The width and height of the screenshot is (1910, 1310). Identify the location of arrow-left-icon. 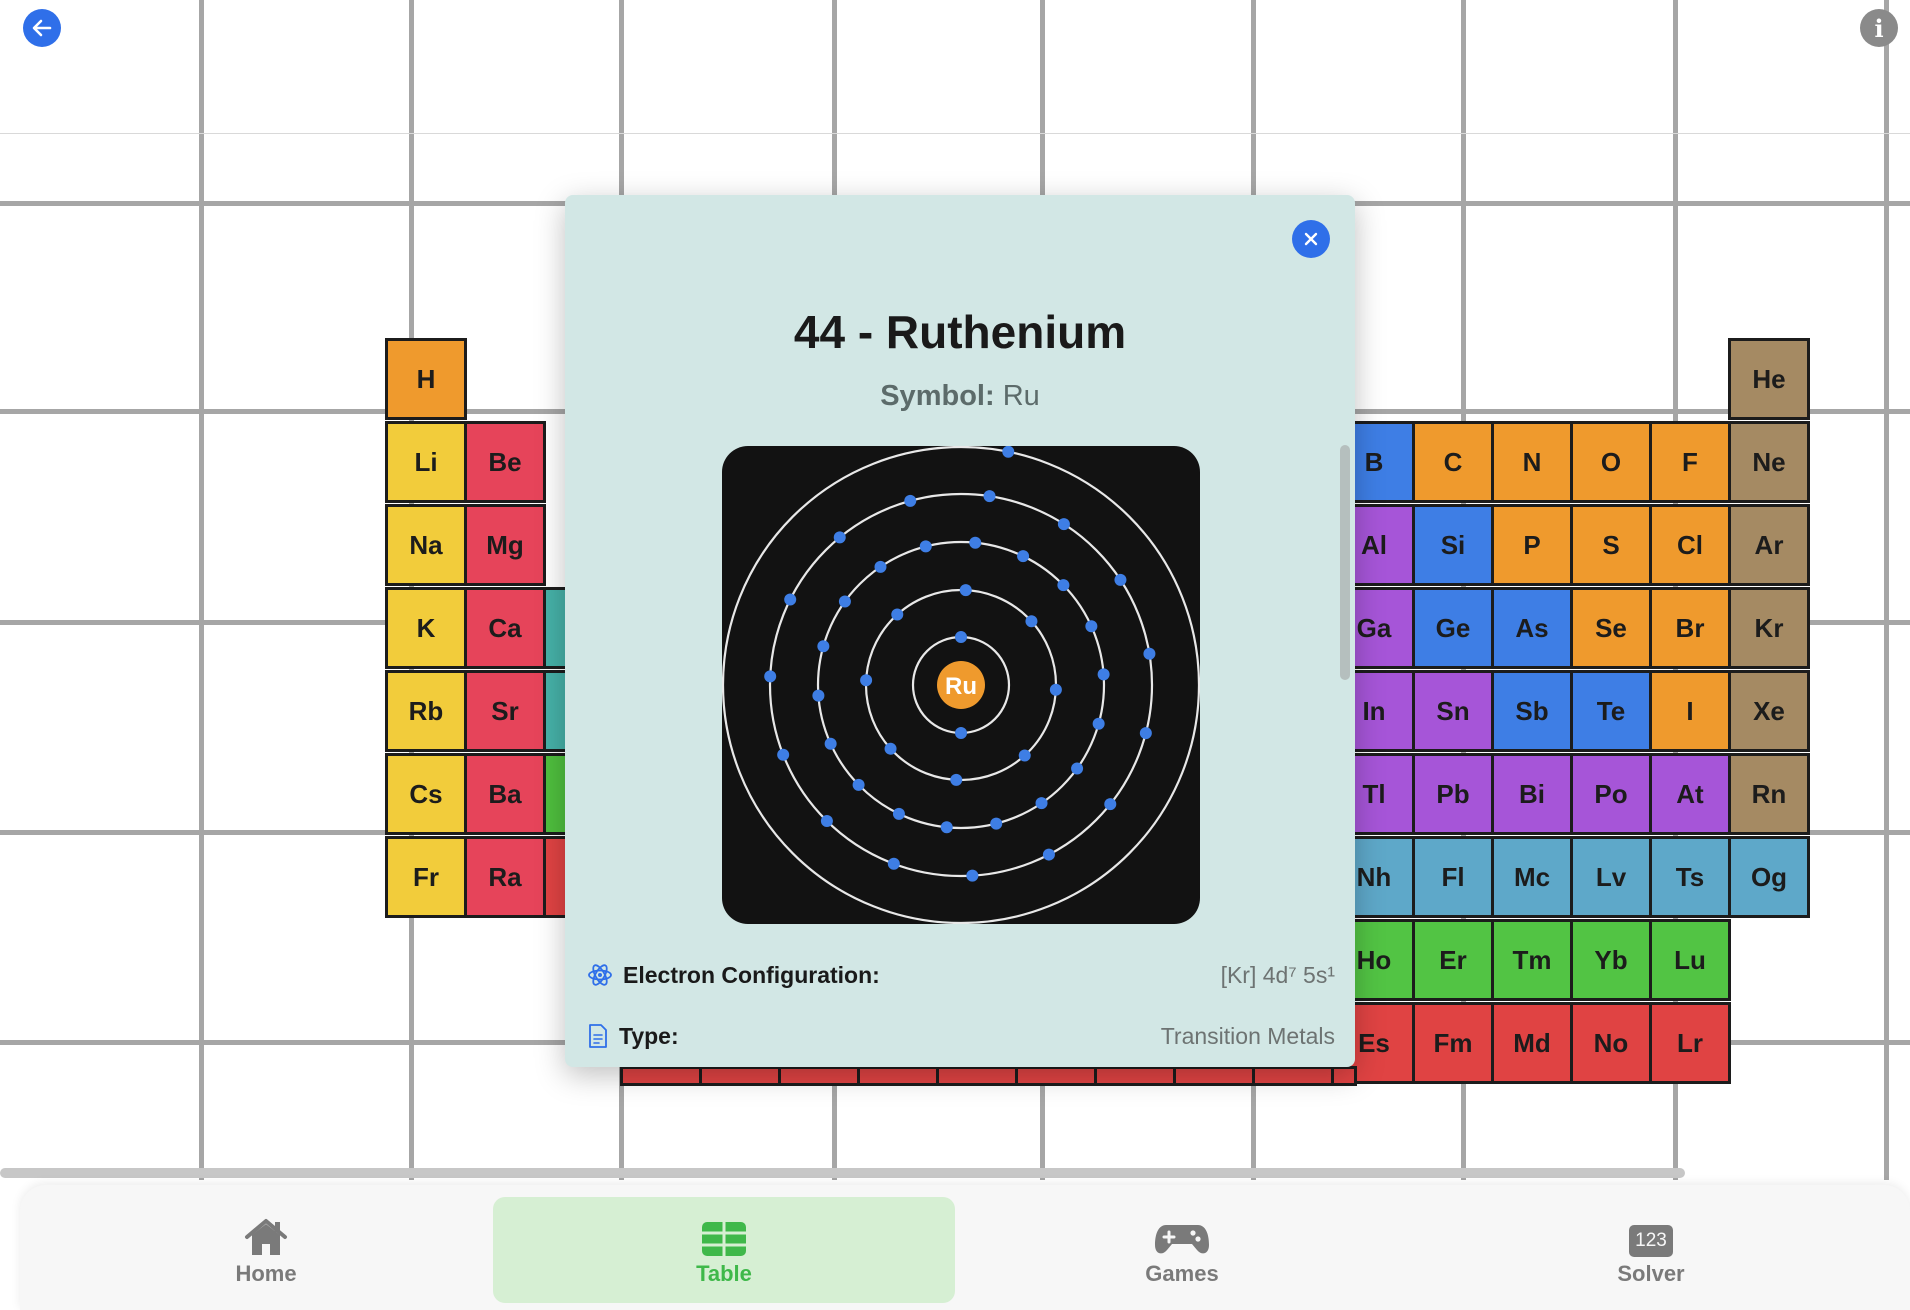
(42, 28).